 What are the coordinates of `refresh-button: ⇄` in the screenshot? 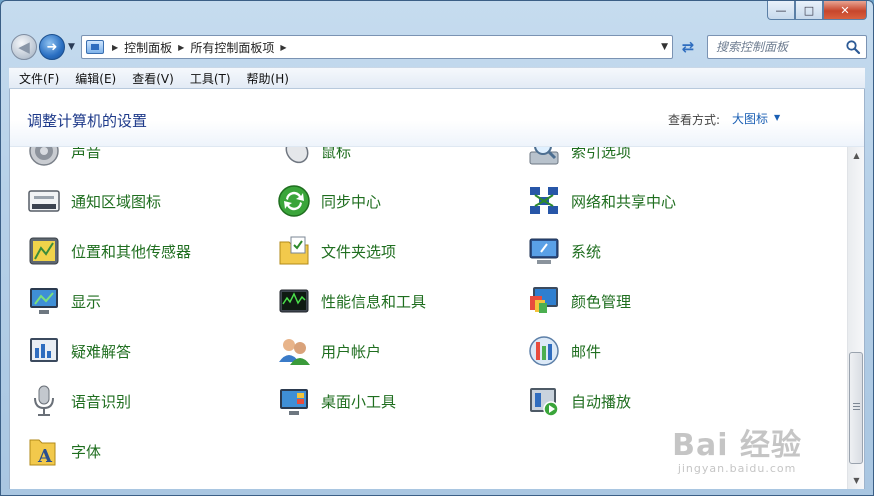 It's located at (688, 47).